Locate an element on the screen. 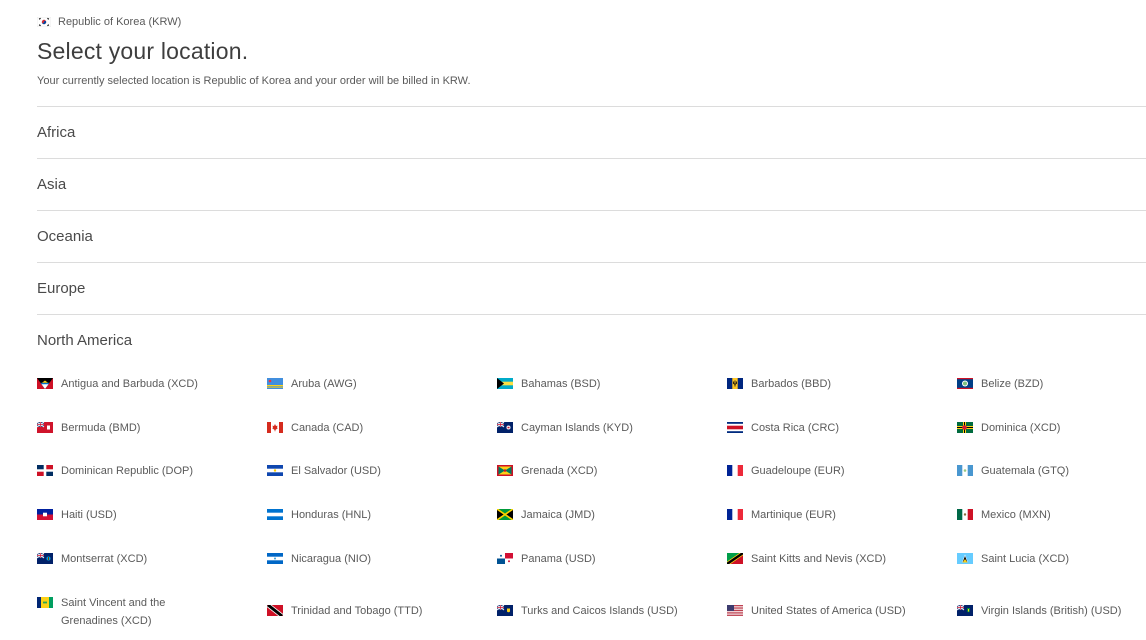 The width and height of the screenshot is (1146, 640). country-saint-vincent-and-the-grenadines: Saint Vincent and the Grenadines (XCD) is located at coordinates (137, 612).